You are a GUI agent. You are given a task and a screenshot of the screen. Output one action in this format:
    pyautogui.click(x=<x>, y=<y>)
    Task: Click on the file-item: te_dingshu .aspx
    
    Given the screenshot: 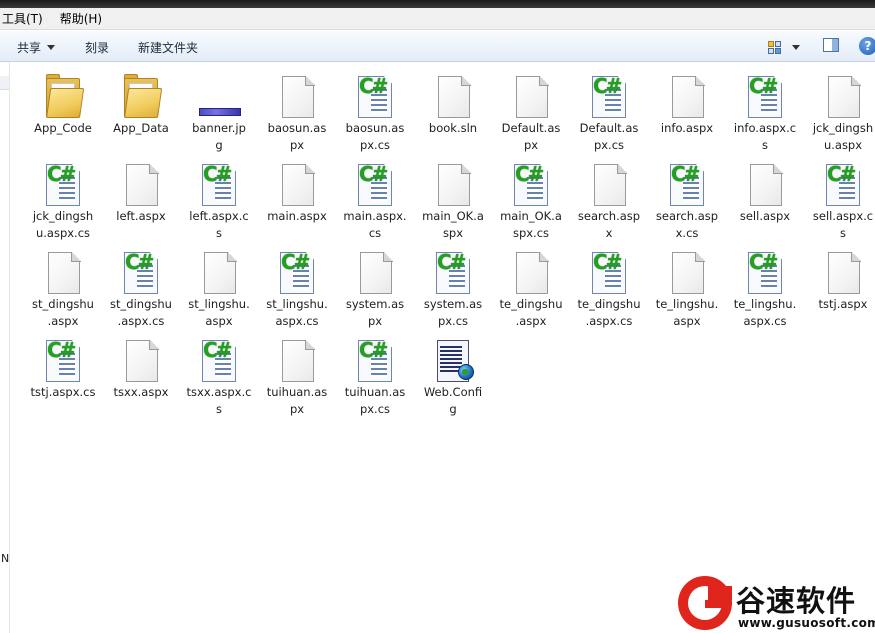 What is the action you would take?
    pyautogui.click(x=531, y=292)
    